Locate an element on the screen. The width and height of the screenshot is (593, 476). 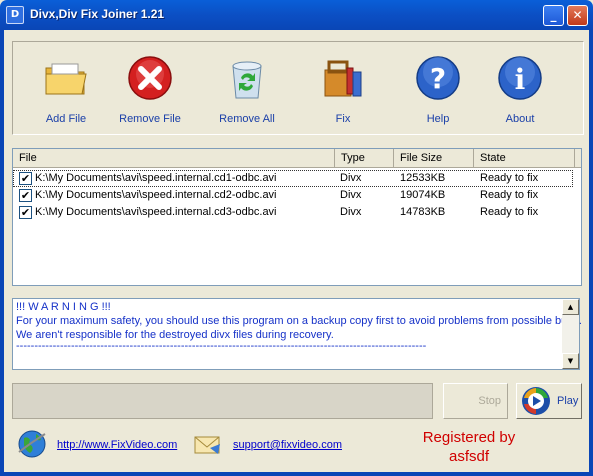
scroll-down-button: ▼ is located at coordinates (570, 361).